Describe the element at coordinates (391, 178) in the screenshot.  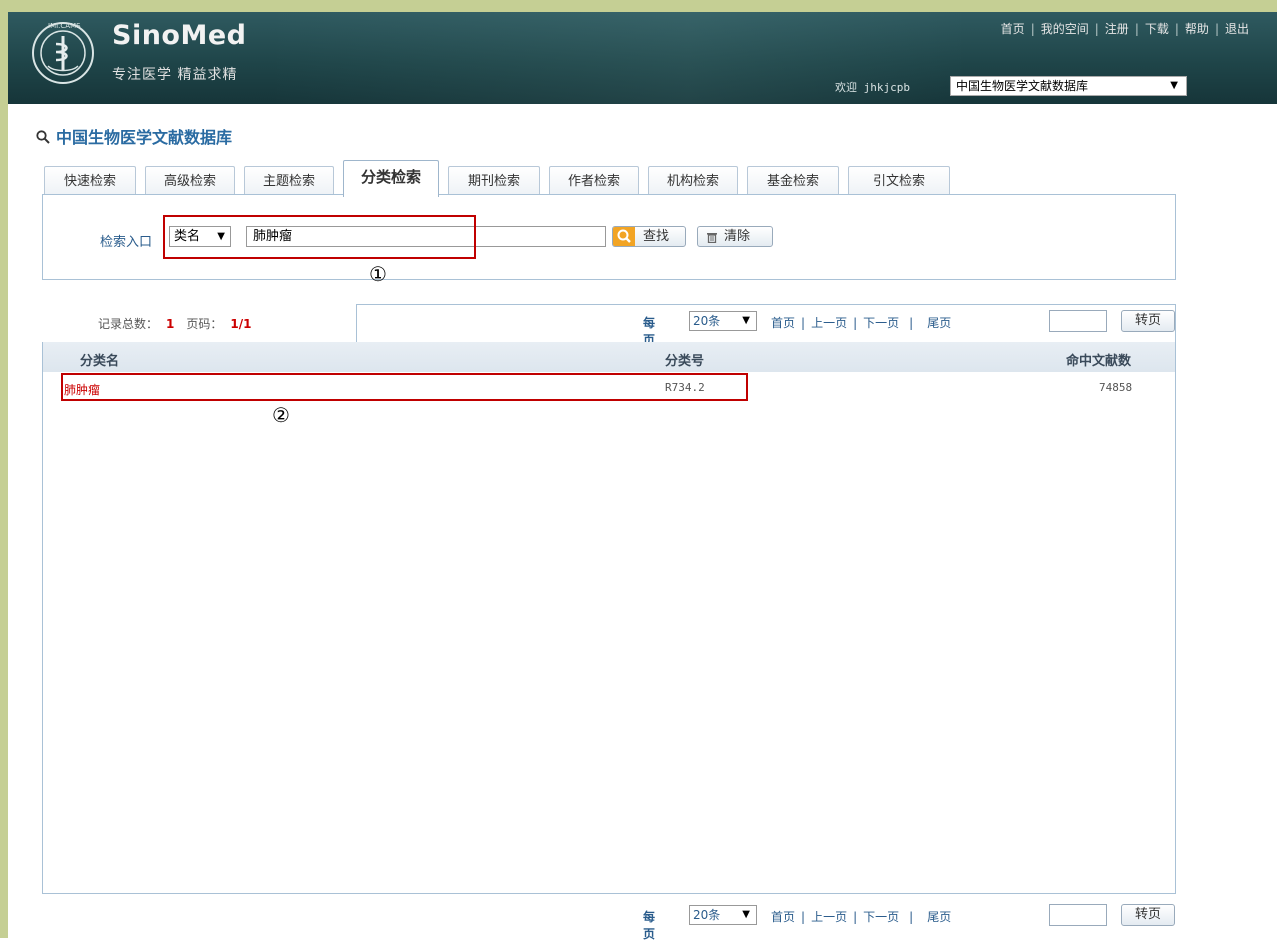
I see `tab-classification-search: 分类检索` at that location.